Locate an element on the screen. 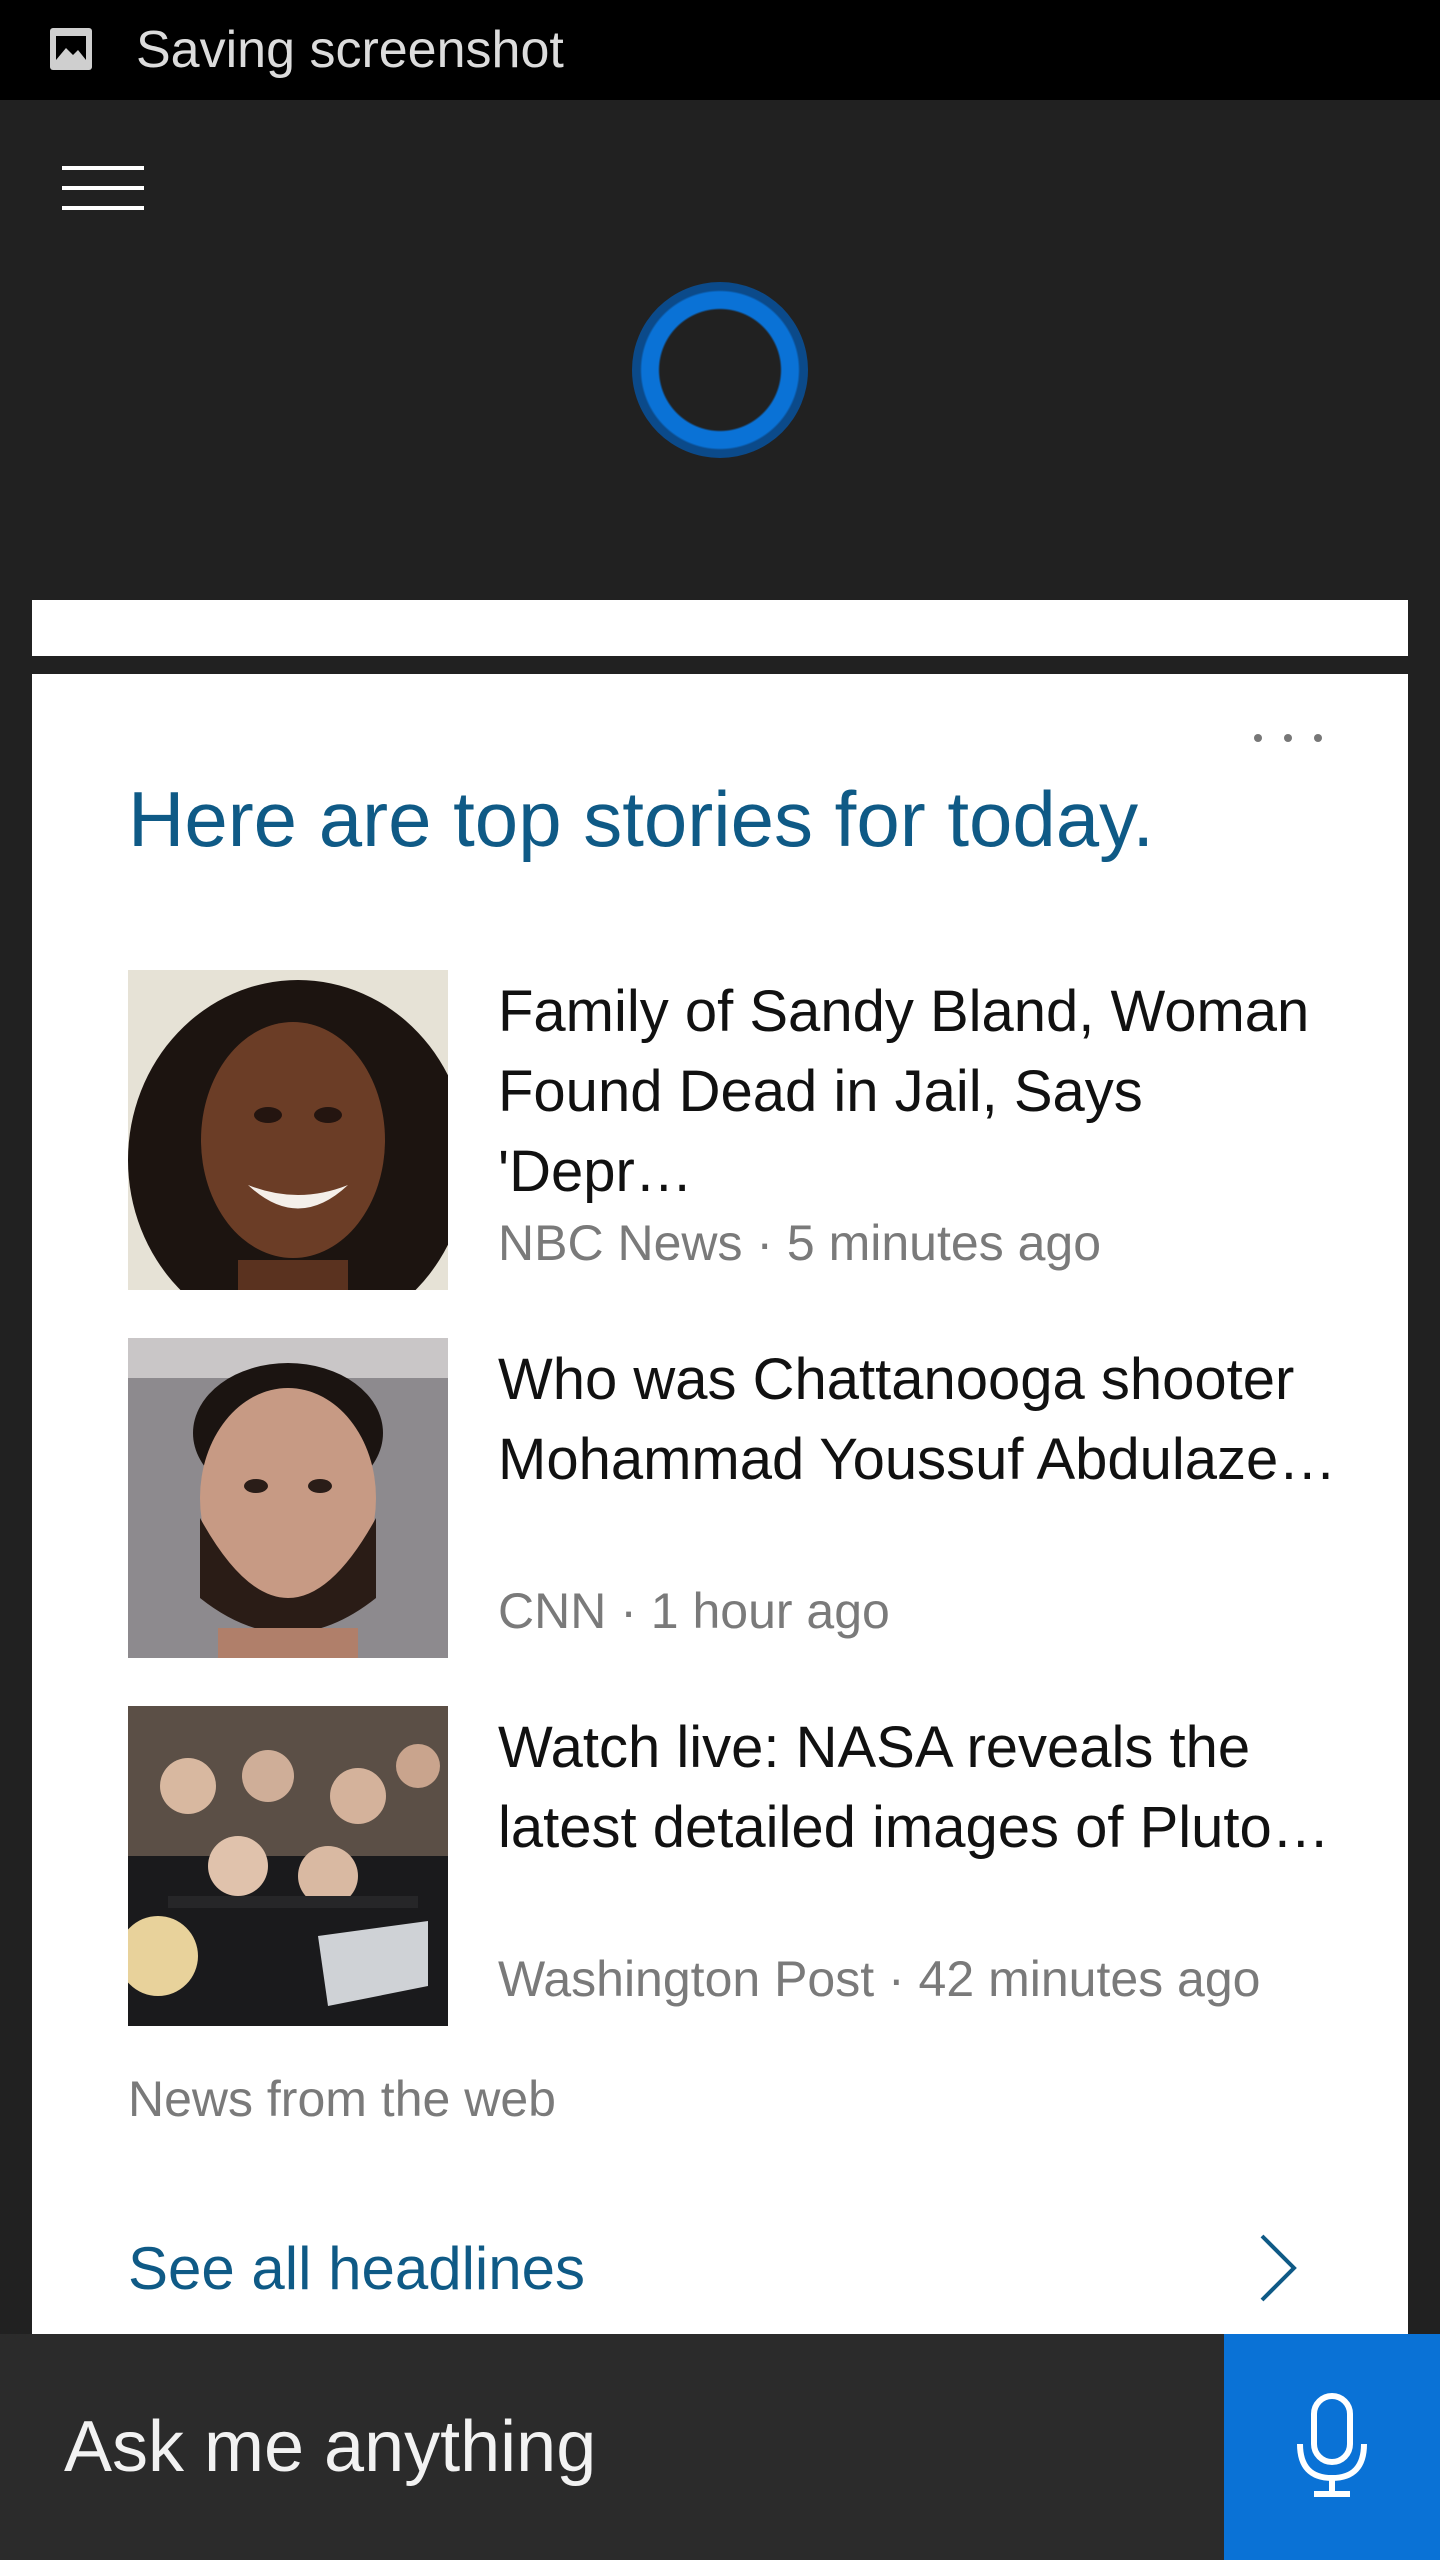  previous-card-edge is located at coordinates (720, 628).